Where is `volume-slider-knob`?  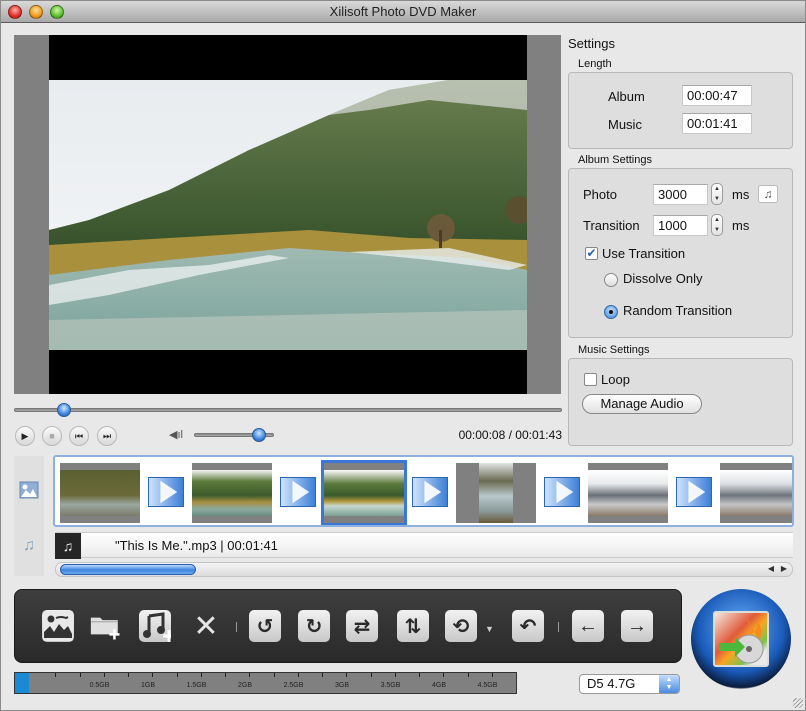 volume-slider-knob is located at coordinates (259, 435).